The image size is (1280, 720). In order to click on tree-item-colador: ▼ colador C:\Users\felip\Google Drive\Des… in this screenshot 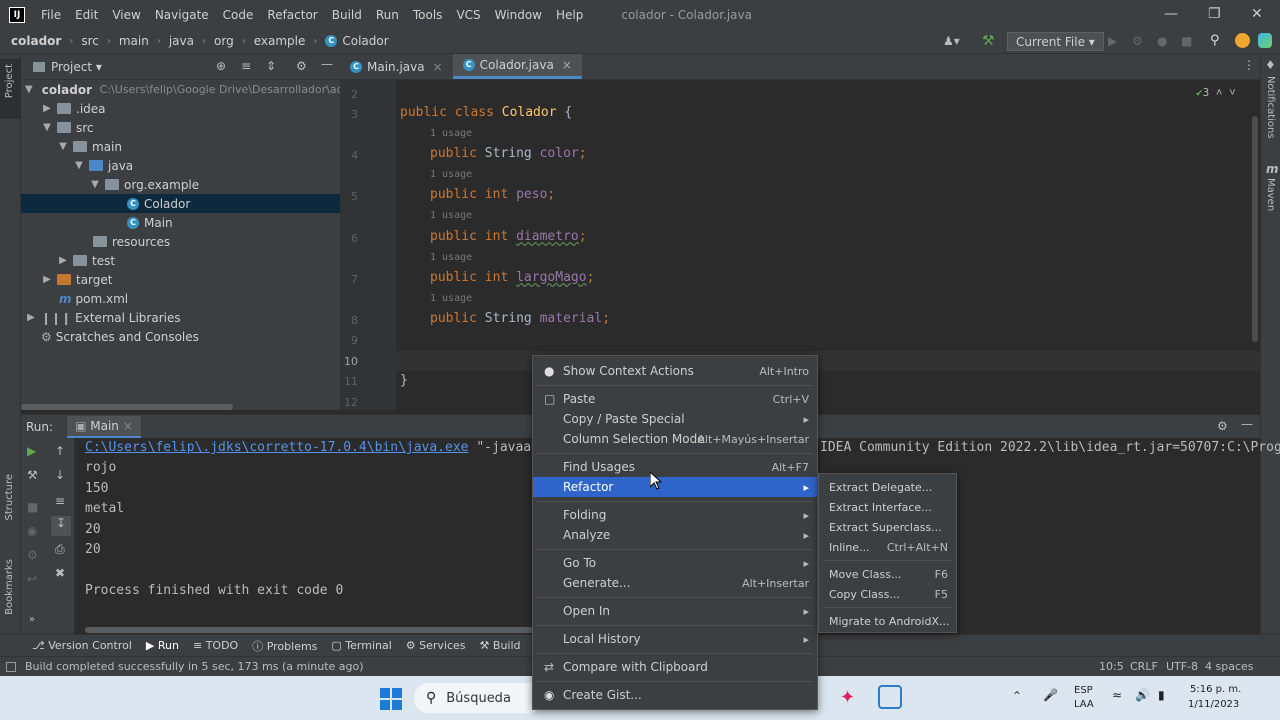, I will do `click(180, 89)`.